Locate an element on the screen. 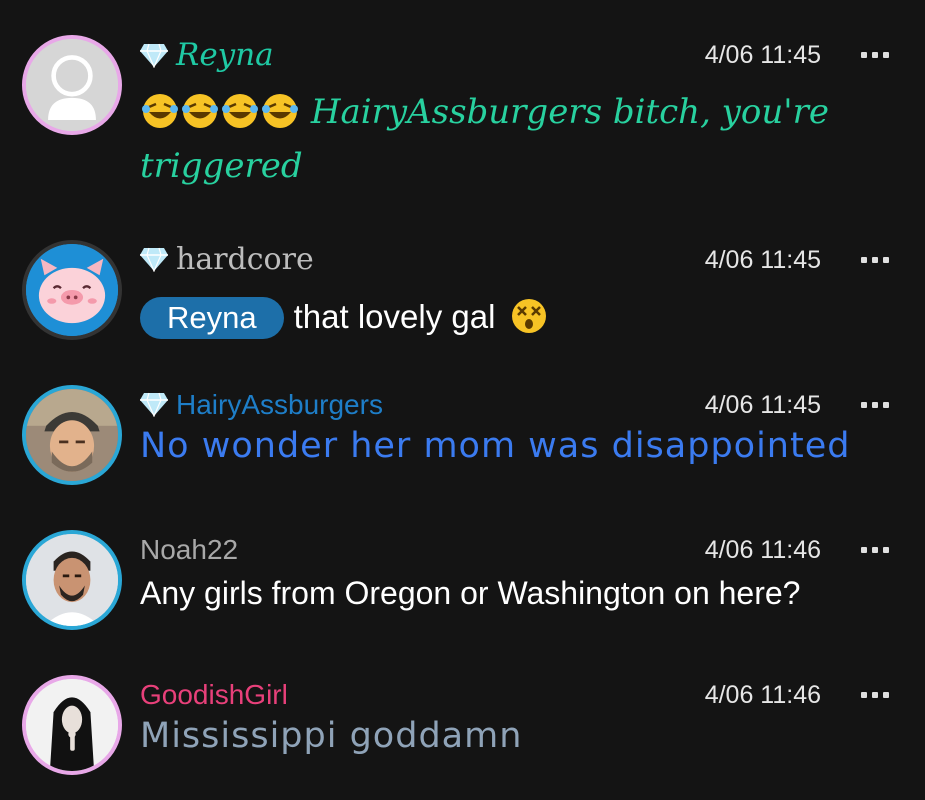  username: Noah22 is located at coordinates (189, 550).